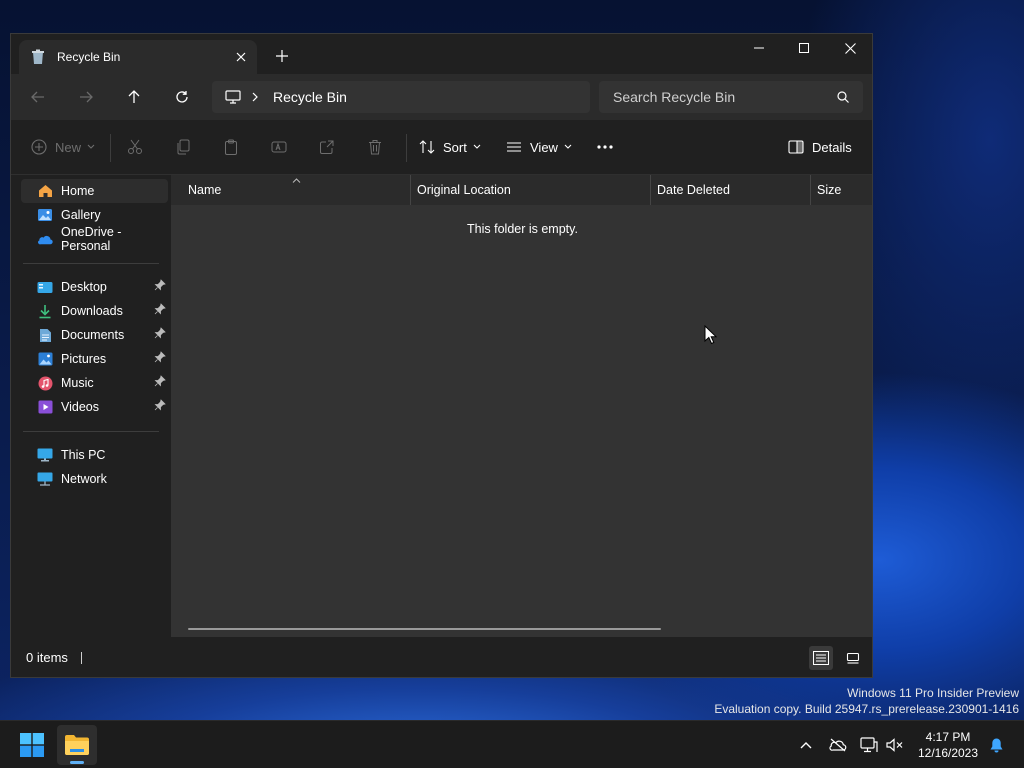 The image size is (1024, 768). What do you see at coordinates (77, 745) in the screenshot?
I see `taskbar-file-explorer` at bounding box center [77, 745].